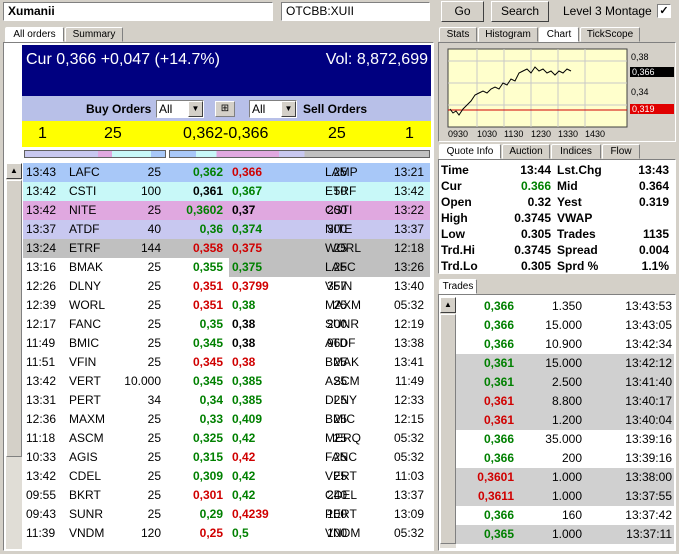 This screenshot has width=679, height=554. Describe the element at coordinates (565, 477) in the screenshot. I see `trade-row: 0,3601 1.000 13:38:00` at that location.